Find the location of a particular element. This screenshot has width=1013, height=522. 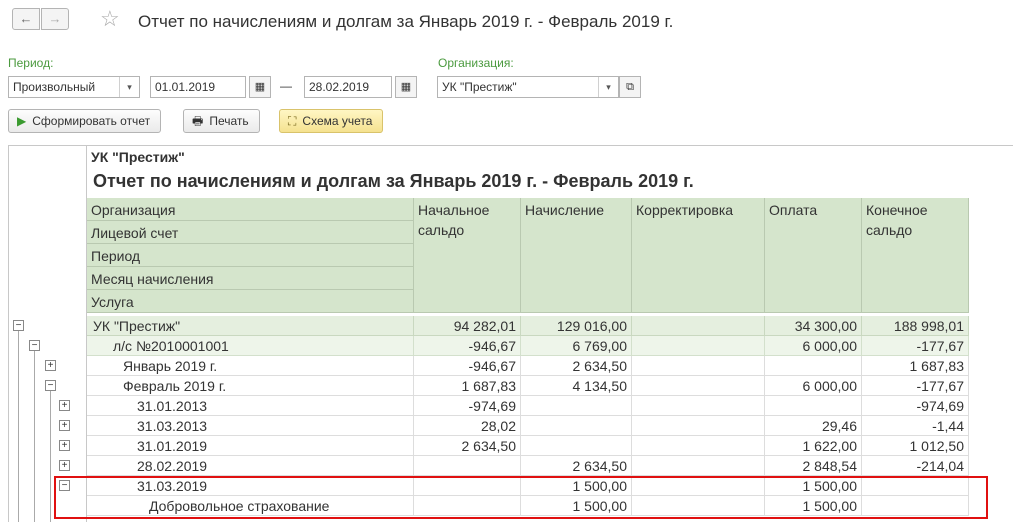

table-row: + Январь 2019 г. -946,67 2 634,50 1 687,83 is located at coordinates (509, 366).